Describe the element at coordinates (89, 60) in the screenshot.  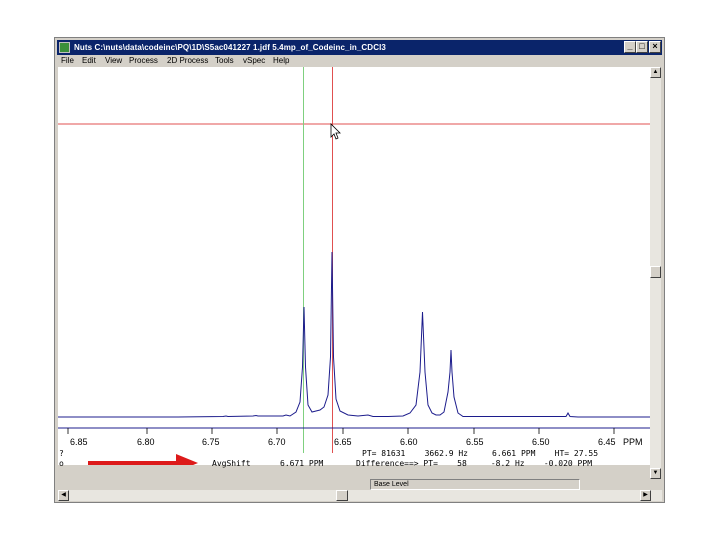
I see `menu-edit: Edit` at that location.